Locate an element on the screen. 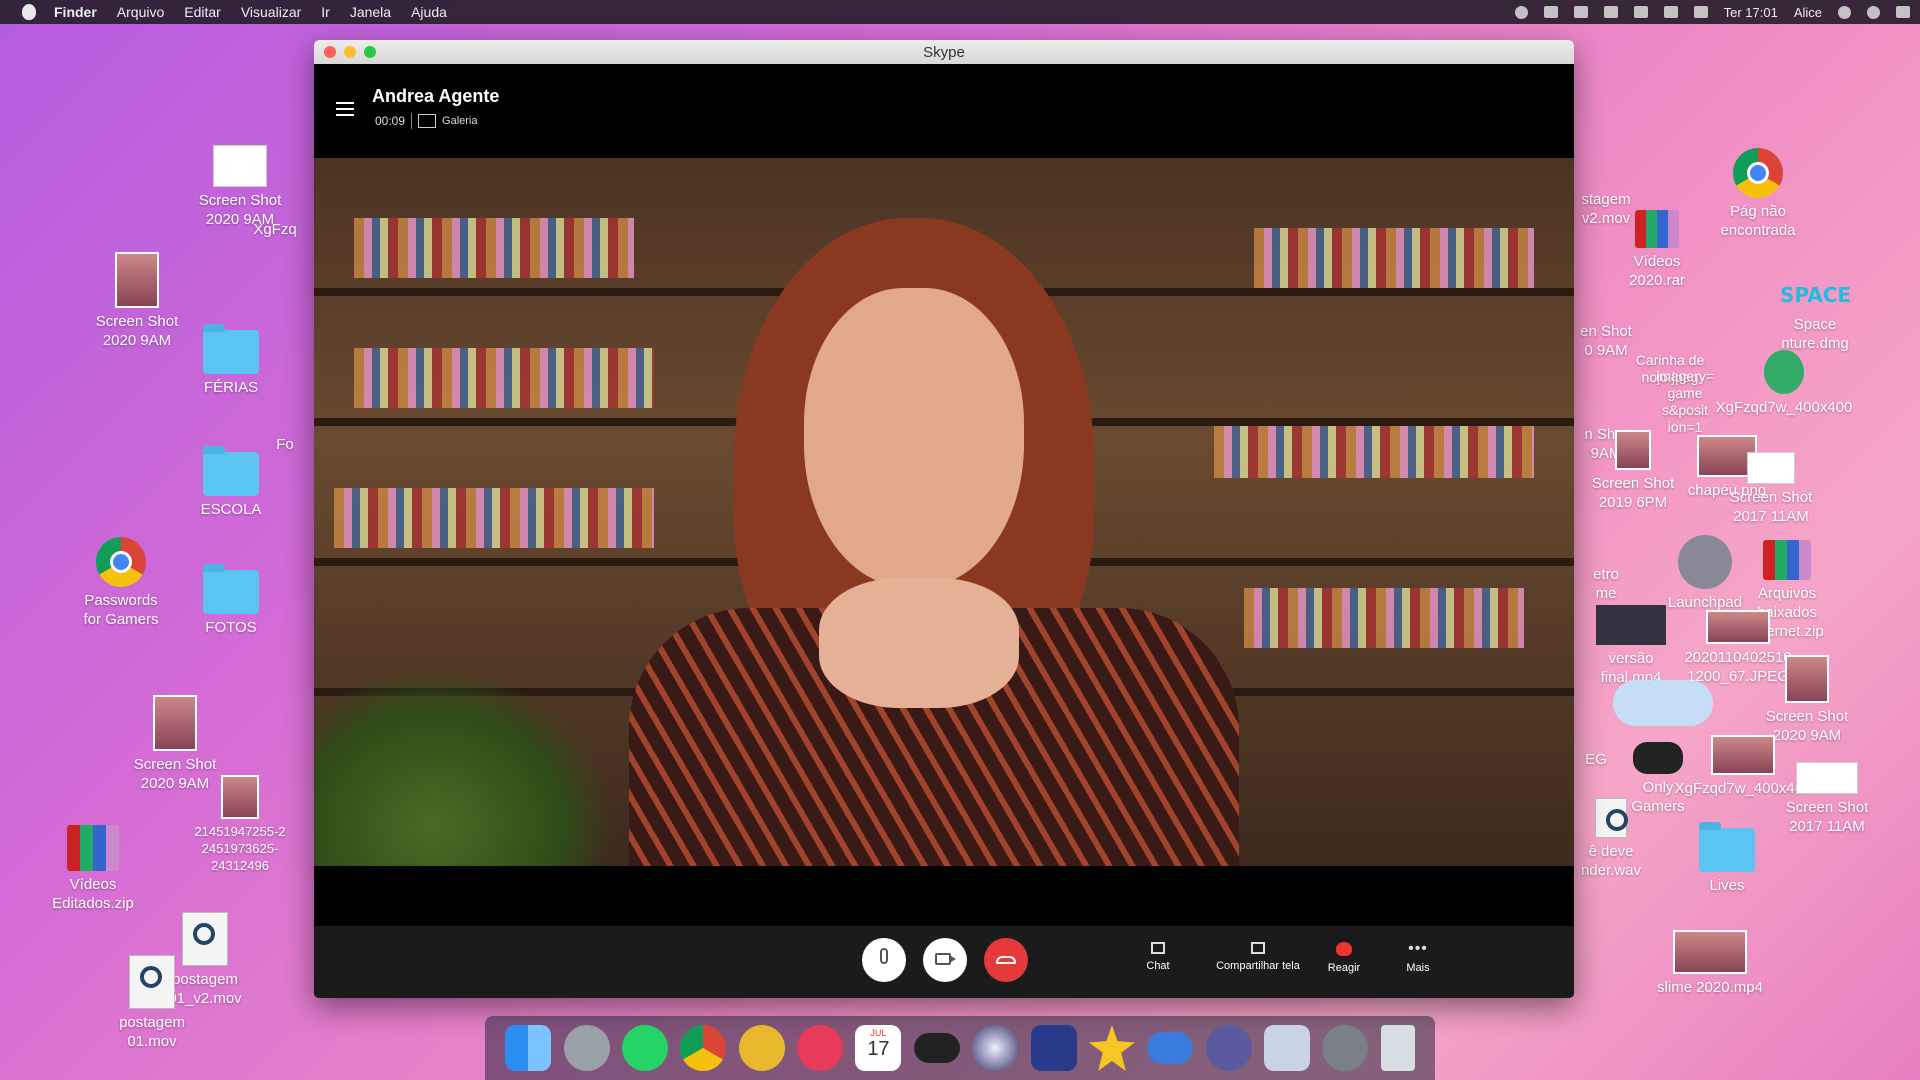 This screenshot has width=1920, height=1080. chat-label: Chat is located at coordinates (1158, 966).